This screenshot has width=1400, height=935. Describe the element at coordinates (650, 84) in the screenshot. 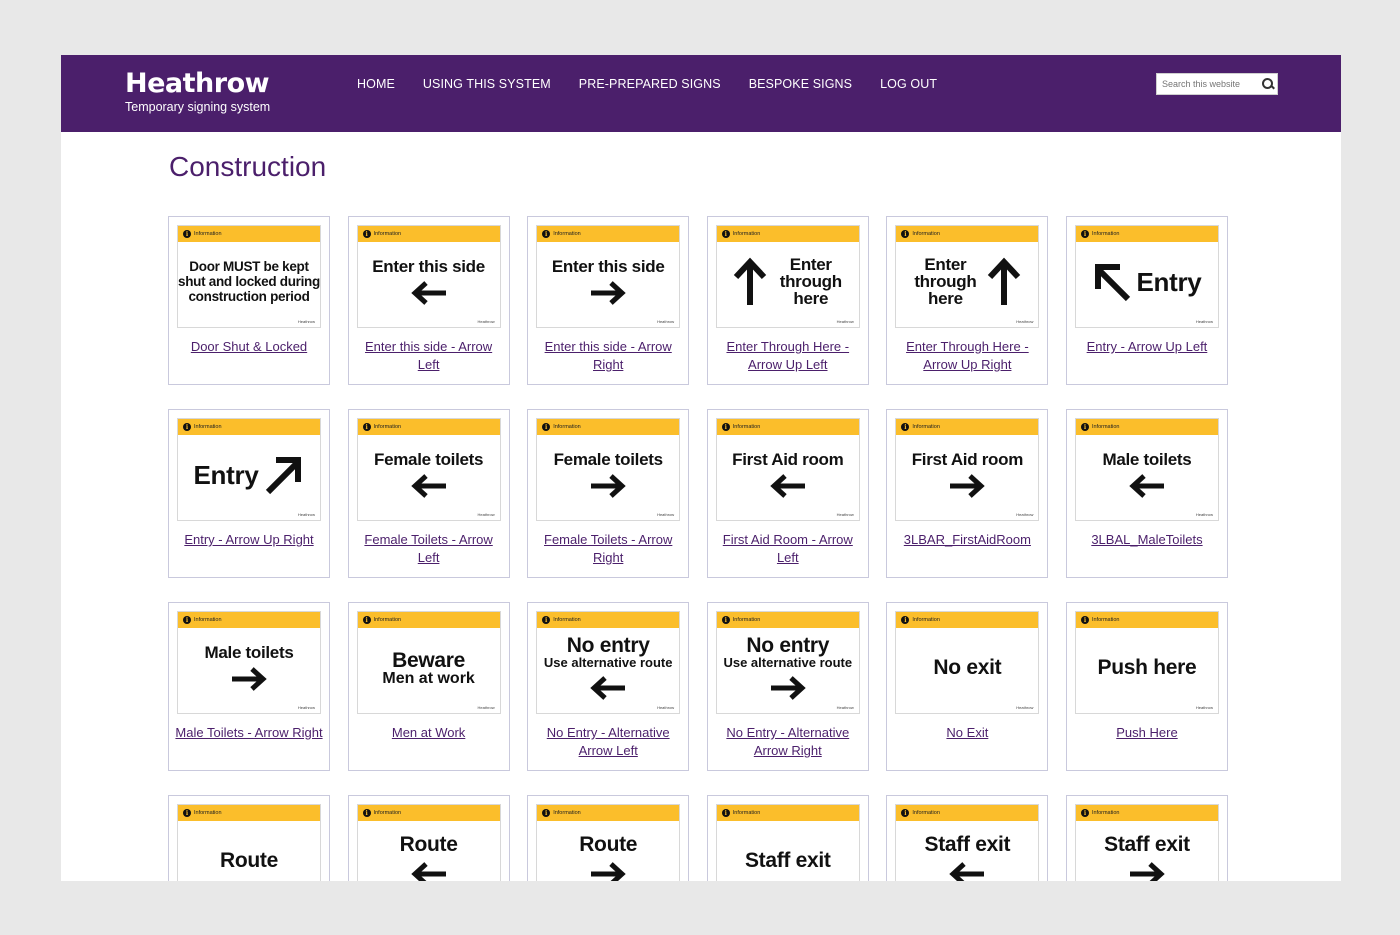

I see `nav-pre-prepared-signs: PRE-PREPARED SIGNS` at that location.